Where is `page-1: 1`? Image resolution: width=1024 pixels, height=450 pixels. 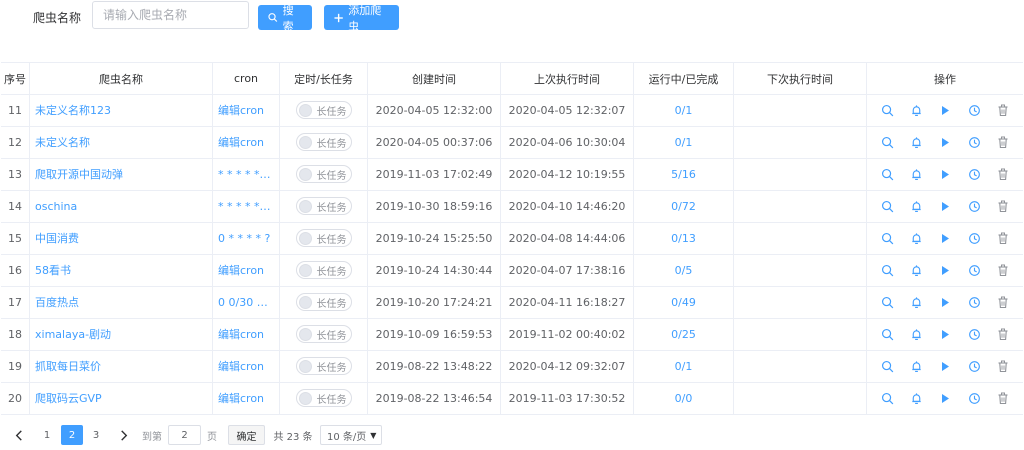
page-1: 1 is located at coordinates (47, 435).